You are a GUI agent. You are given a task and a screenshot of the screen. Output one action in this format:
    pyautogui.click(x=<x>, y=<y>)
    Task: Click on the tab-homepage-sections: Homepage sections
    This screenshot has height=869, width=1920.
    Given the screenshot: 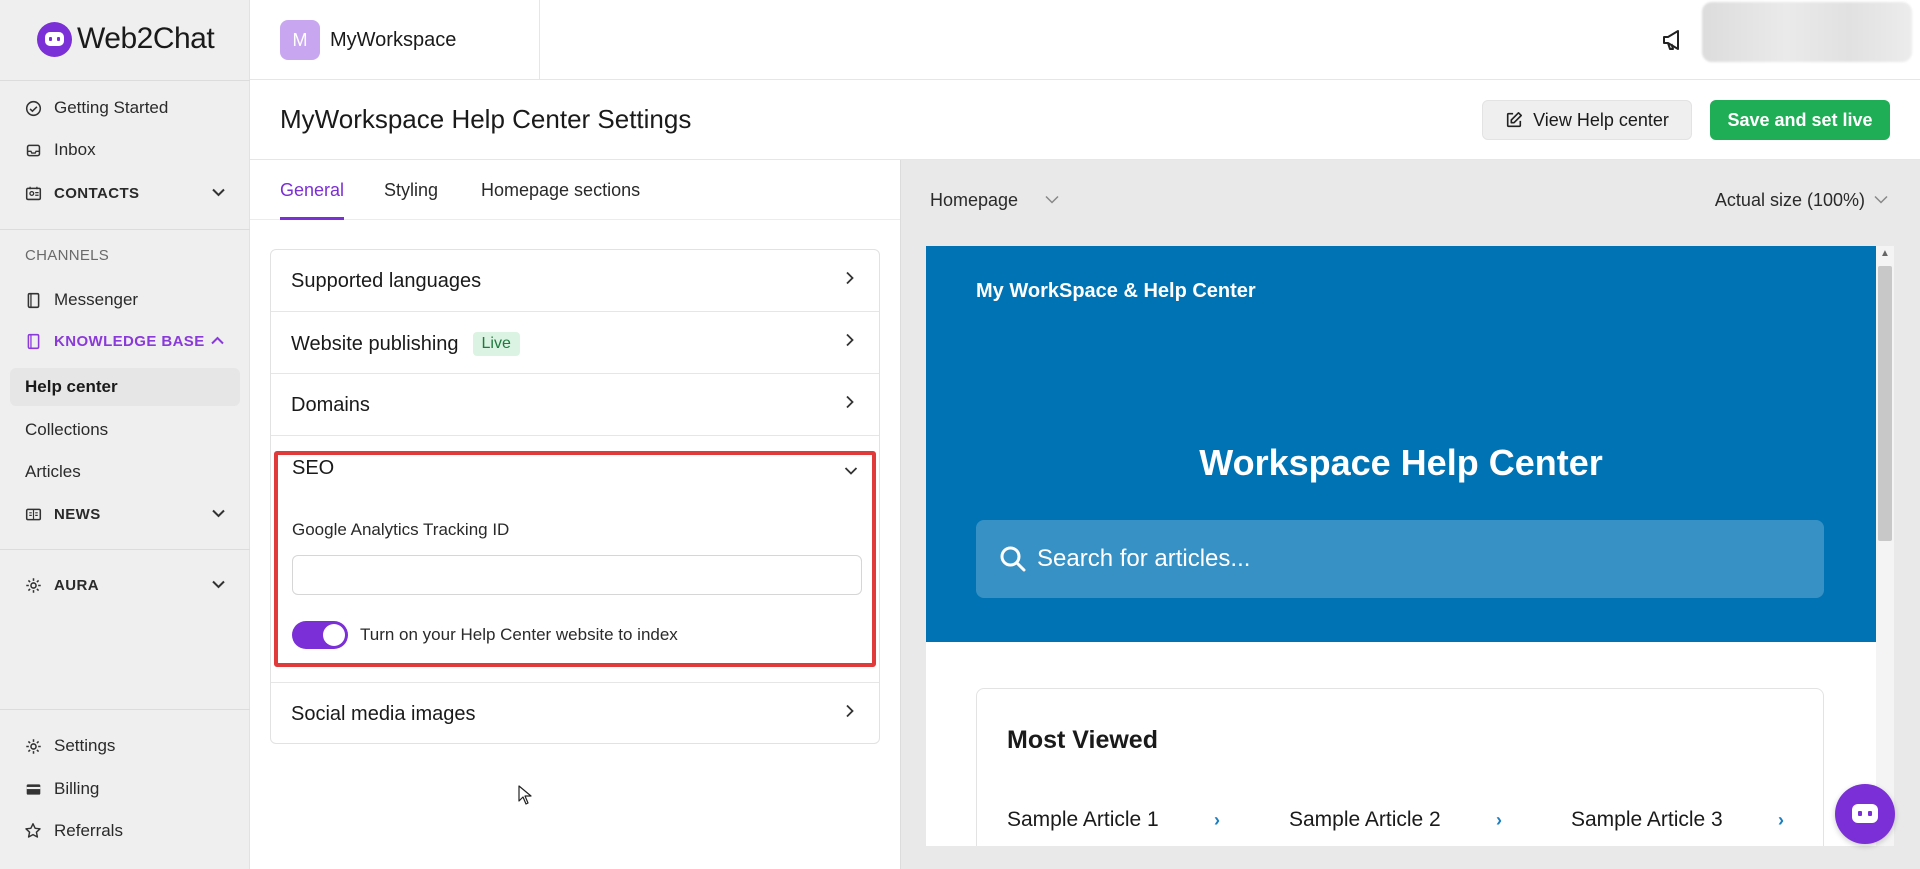 What is the action you would take?
    pyautogui.click(x=560, y=200)
    